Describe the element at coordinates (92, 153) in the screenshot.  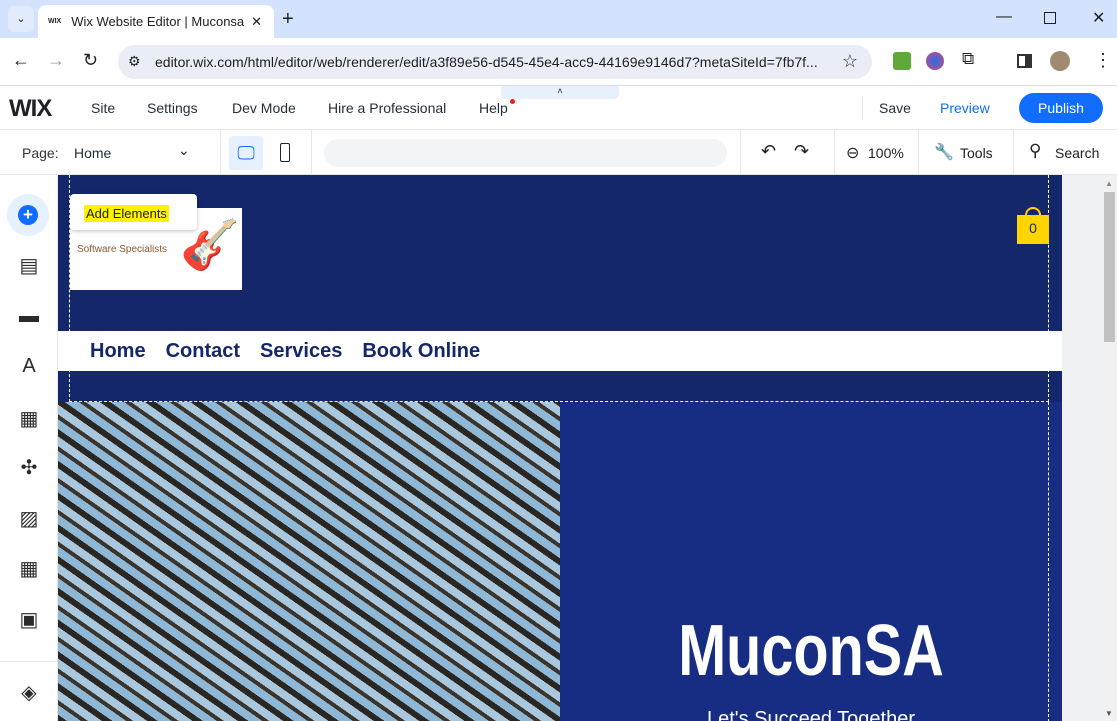
I see `page-selector: Home` at that location.